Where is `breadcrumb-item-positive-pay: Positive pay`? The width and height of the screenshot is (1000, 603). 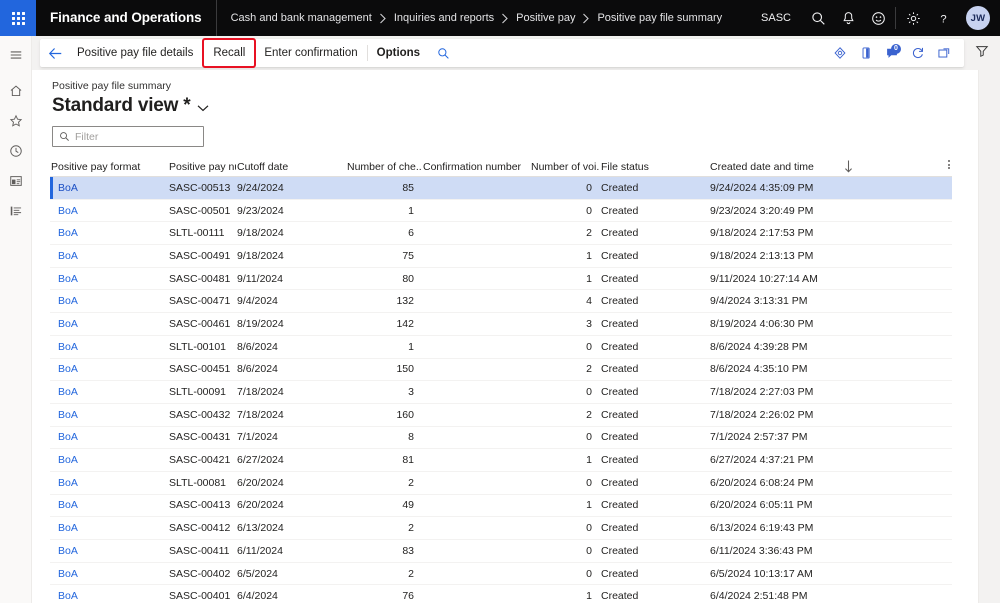 breadcrumb-item-positive-pay: Positive pay is located at coordinates (545, 18).